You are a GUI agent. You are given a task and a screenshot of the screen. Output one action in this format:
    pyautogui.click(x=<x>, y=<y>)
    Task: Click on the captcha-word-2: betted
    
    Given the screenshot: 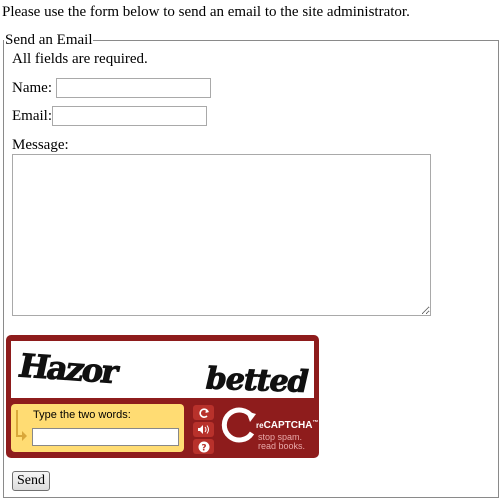 What is the action you would take?
    pyautogui.click(x=257, y=379)
    